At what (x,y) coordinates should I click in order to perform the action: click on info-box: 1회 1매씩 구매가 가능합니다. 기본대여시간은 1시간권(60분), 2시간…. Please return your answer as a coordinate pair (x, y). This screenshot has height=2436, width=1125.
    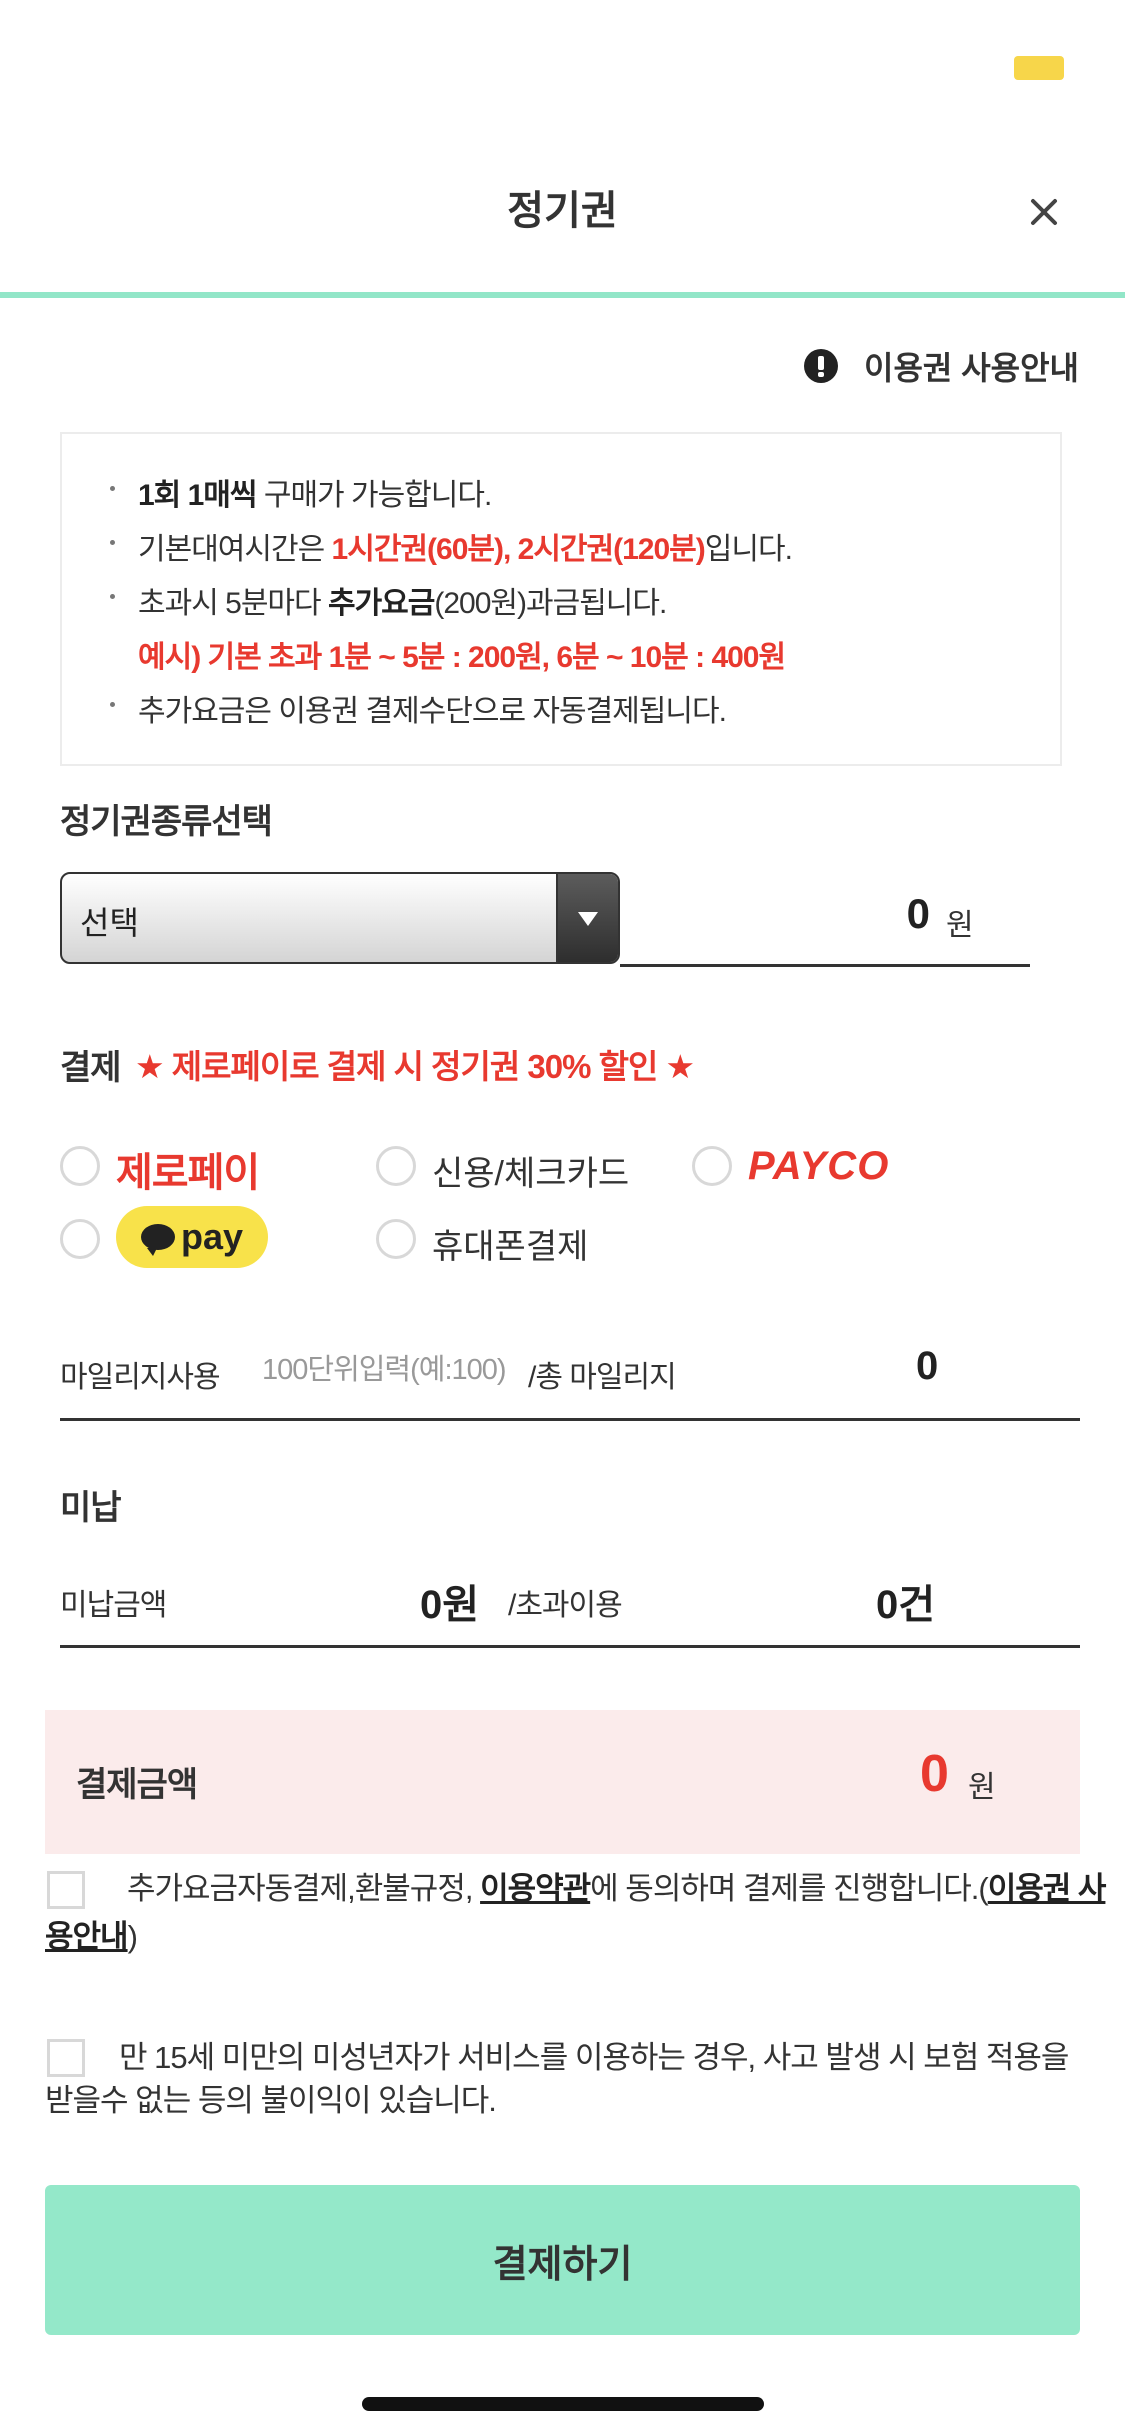
    Looking at the image, I should click on (561, 599).